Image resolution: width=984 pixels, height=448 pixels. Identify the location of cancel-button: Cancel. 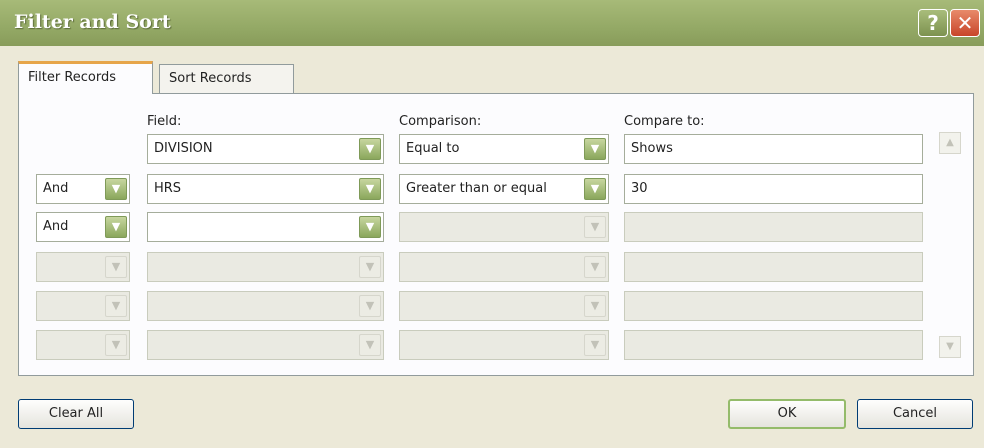
(915, 414).